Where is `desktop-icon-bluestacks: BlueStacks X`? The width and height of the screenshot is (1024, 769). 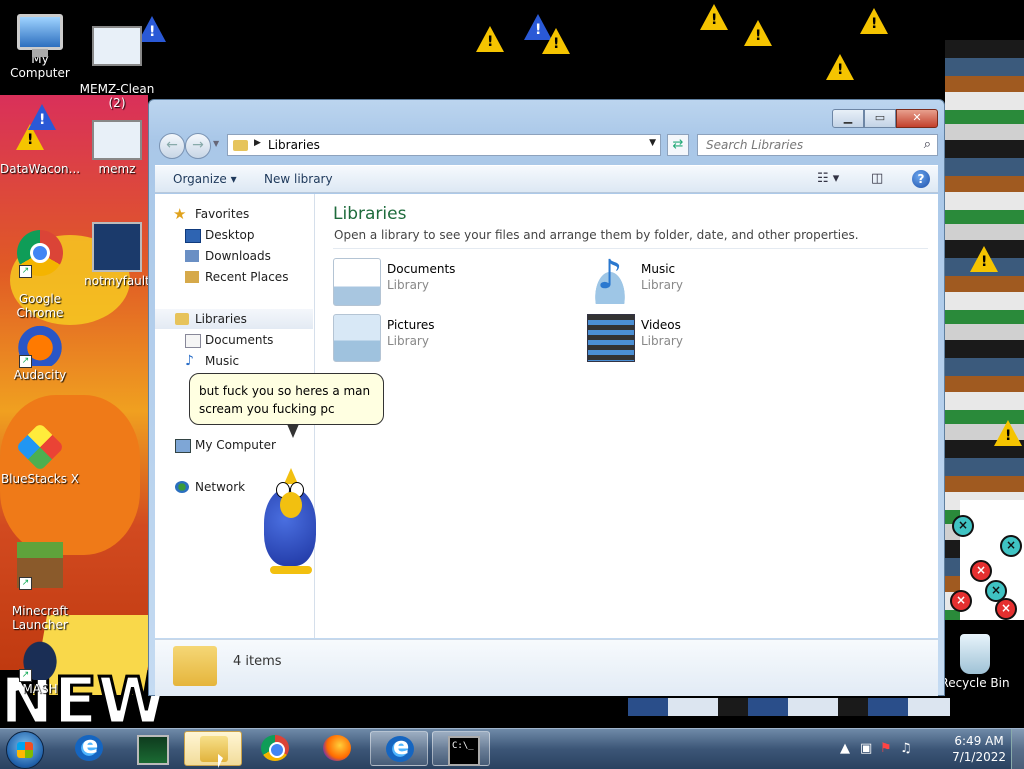 desktop-icon-bluestacks: BlueStacks X is located at coordinates (40, 454).